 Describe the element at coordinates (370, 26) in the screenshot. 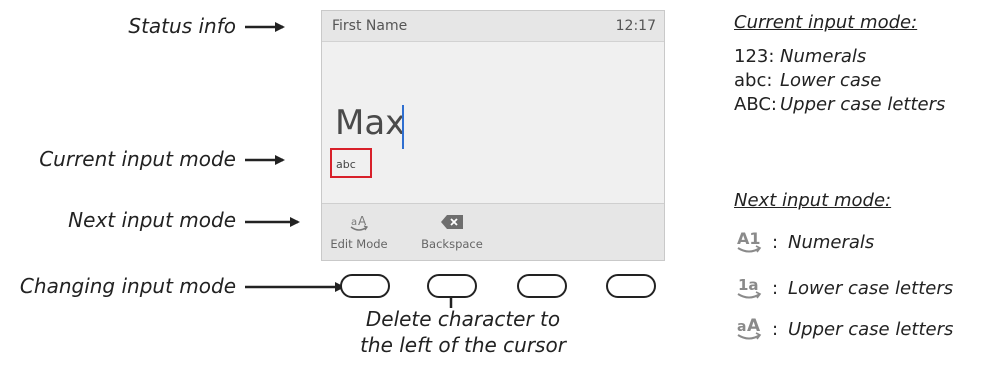

I see `field-label: First Name` at that location.